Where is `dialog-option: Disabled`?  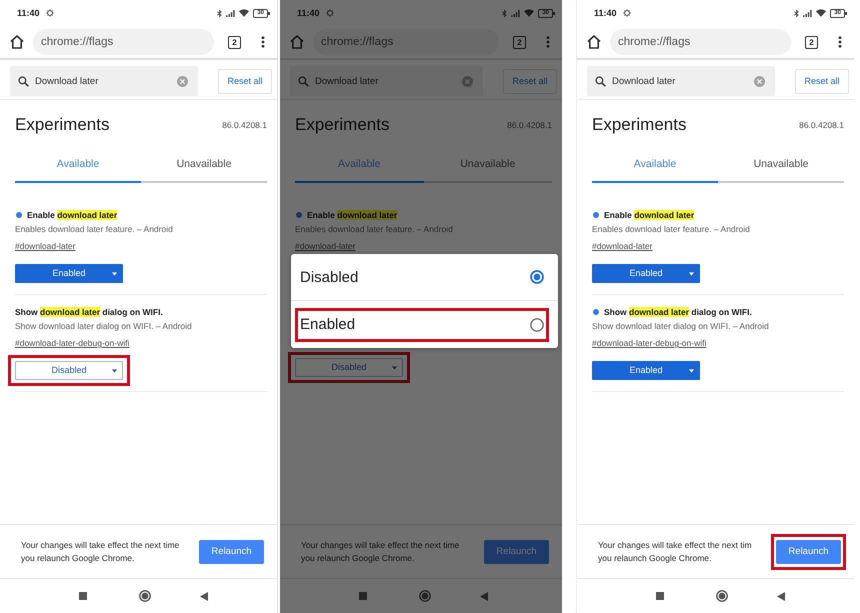
dialog-option: Disabled is located at coordinates (424, 277).